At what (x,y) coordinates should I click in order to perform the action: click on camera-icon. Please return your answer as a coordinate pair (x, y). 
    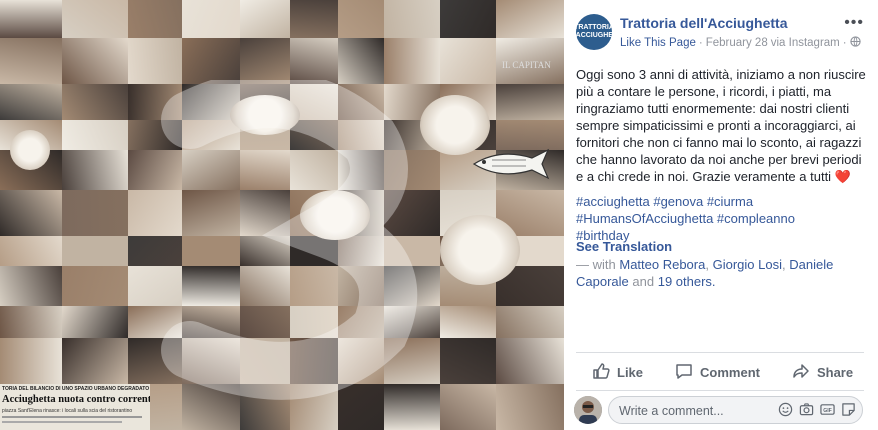
    Looking at the image, I should click on (806, 409).